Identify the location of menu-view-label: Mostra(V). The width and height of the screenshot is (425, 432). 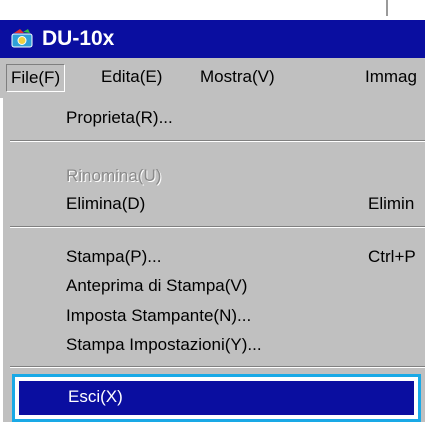
(237, 76).